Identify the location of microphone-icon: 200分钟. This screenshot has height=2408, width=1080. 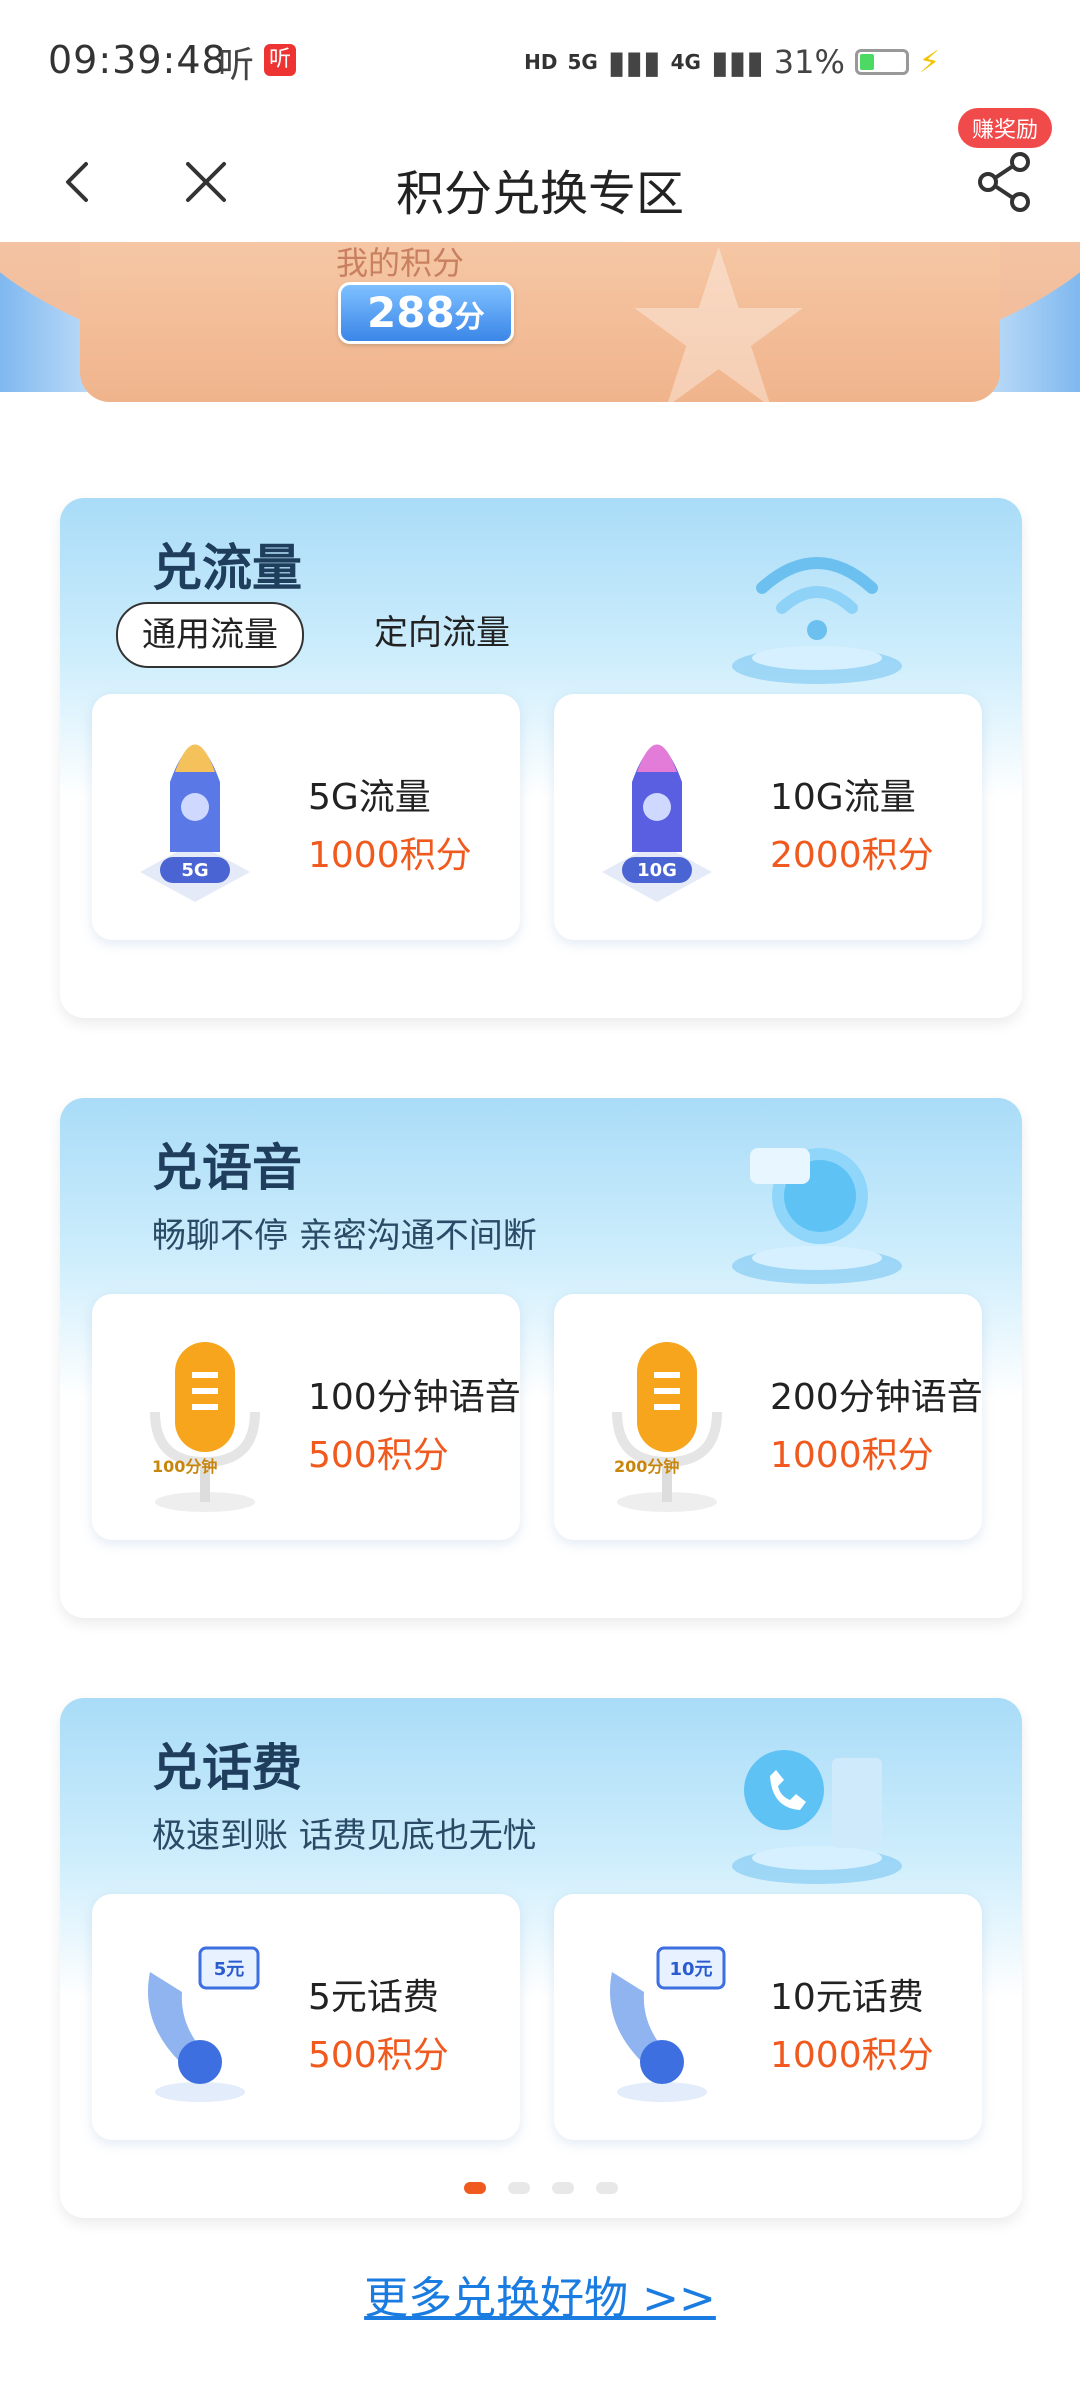
(667, 1427).